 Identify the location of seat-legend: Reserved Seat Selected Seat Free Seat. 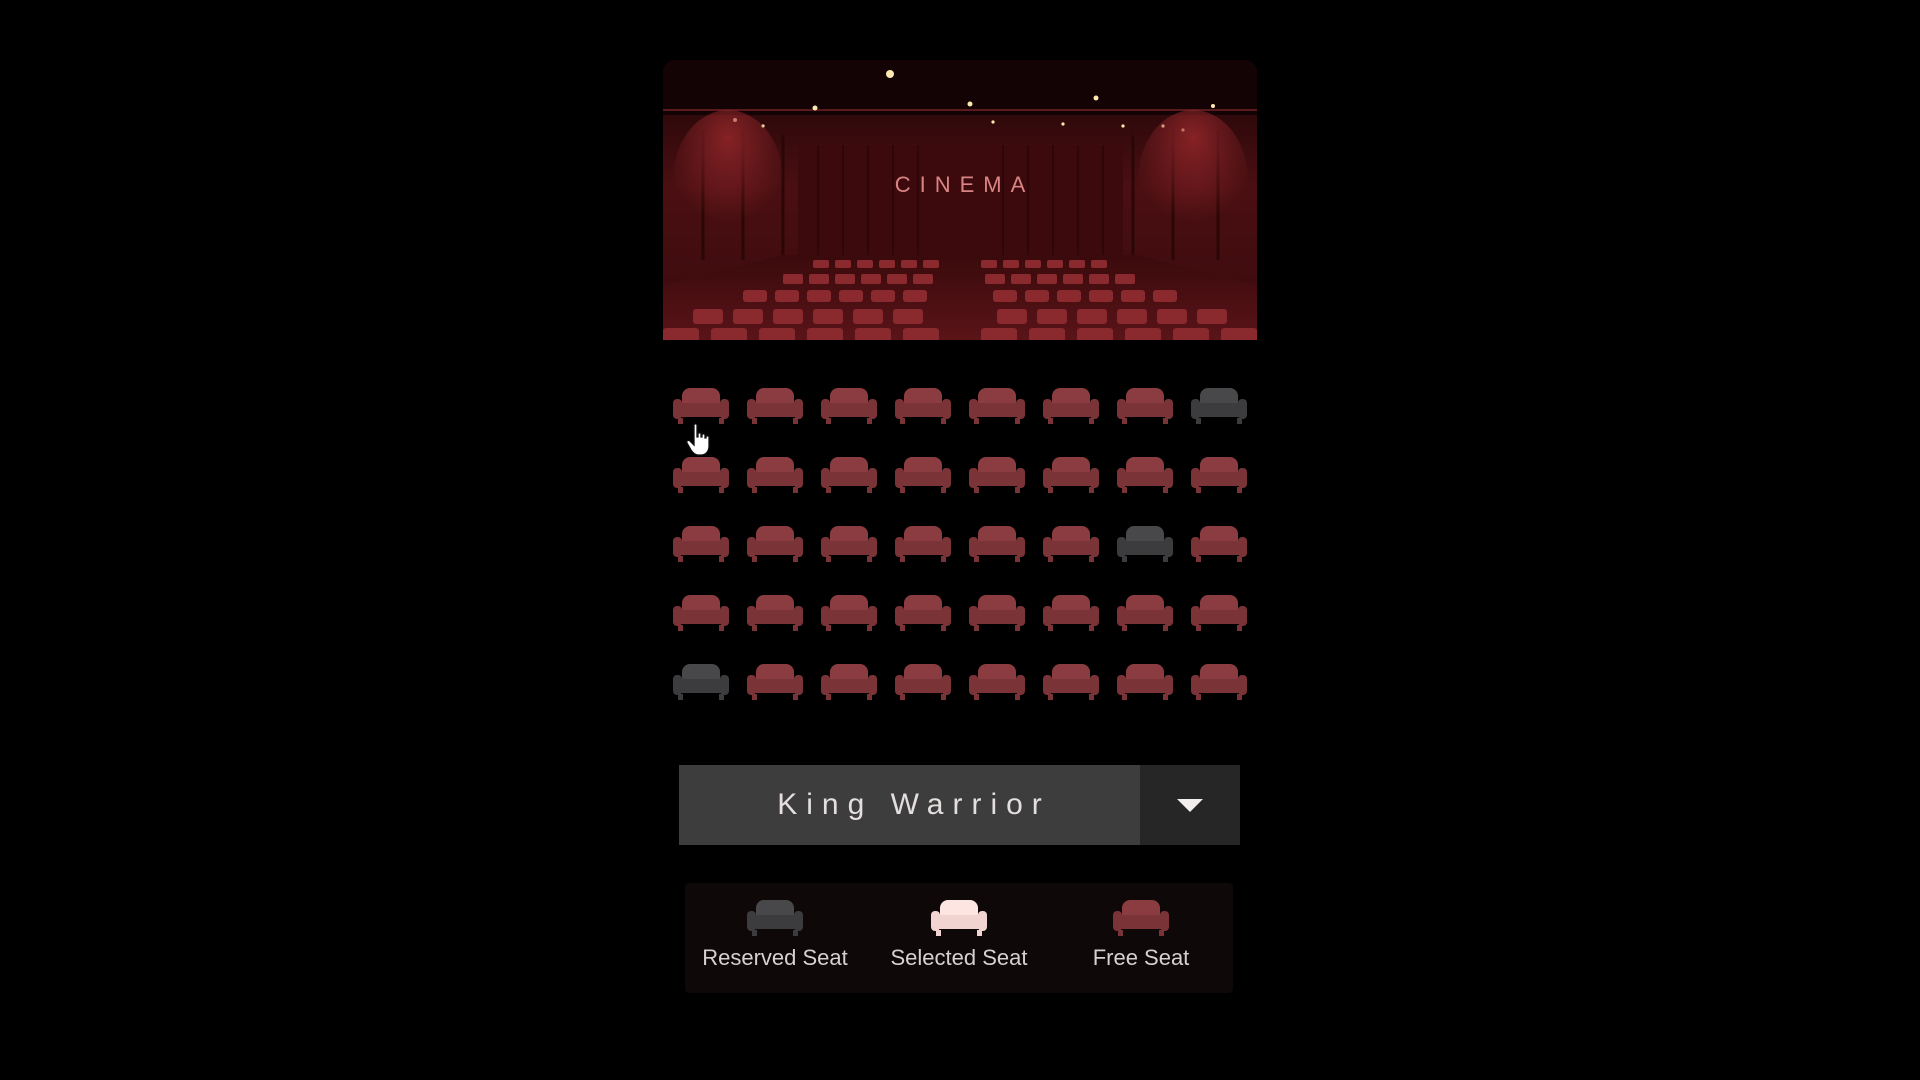
(959, 938).